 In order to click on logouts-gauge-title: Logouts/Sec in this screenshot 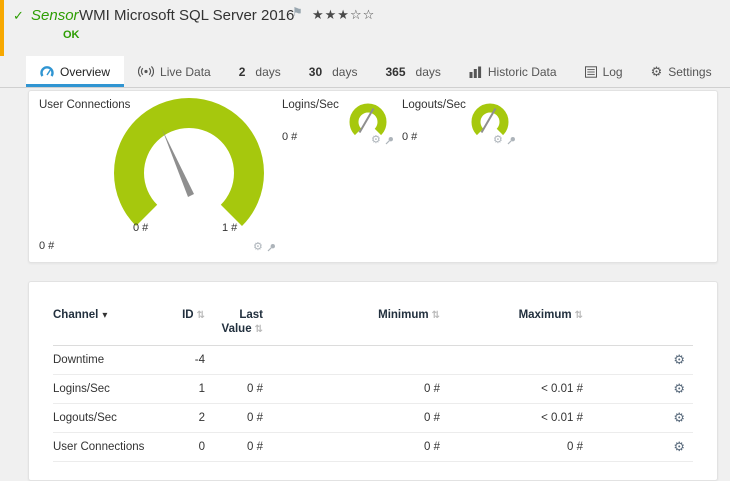, I will do `click(434, 105)`.